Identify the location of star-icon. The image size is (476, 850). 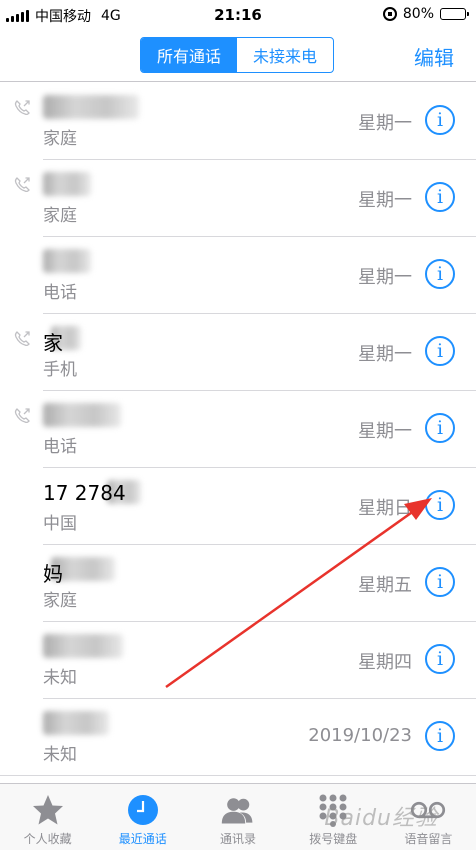
(48, 810).